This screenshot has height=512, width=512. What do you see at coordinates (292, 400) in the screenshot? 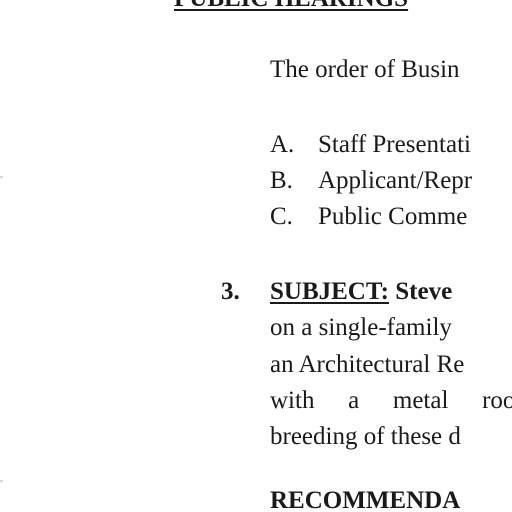
I see `word: with` at bounding box center [292, 400].